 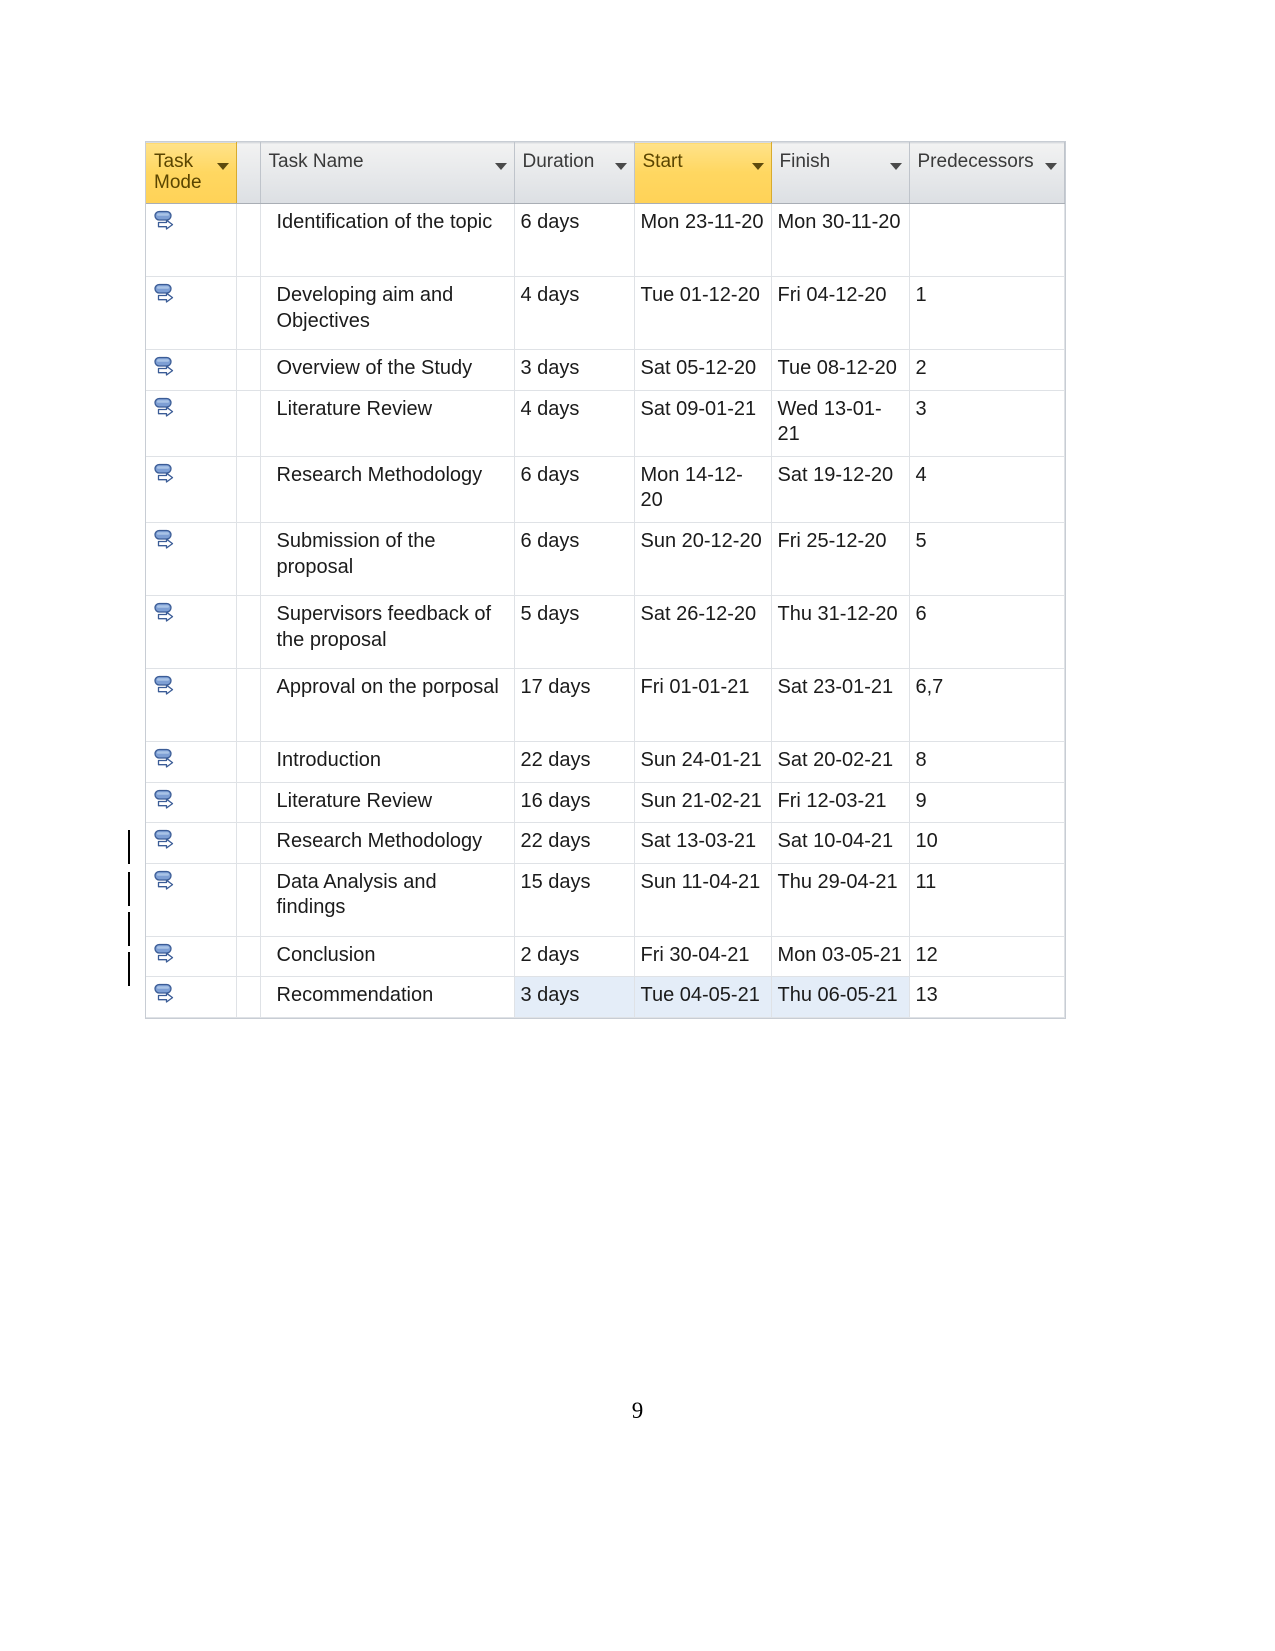 What do you see at coordinates (387, 997) in the screenshot?
I see `cell-task-name: Recommendation` at bounding box center [387, 997].